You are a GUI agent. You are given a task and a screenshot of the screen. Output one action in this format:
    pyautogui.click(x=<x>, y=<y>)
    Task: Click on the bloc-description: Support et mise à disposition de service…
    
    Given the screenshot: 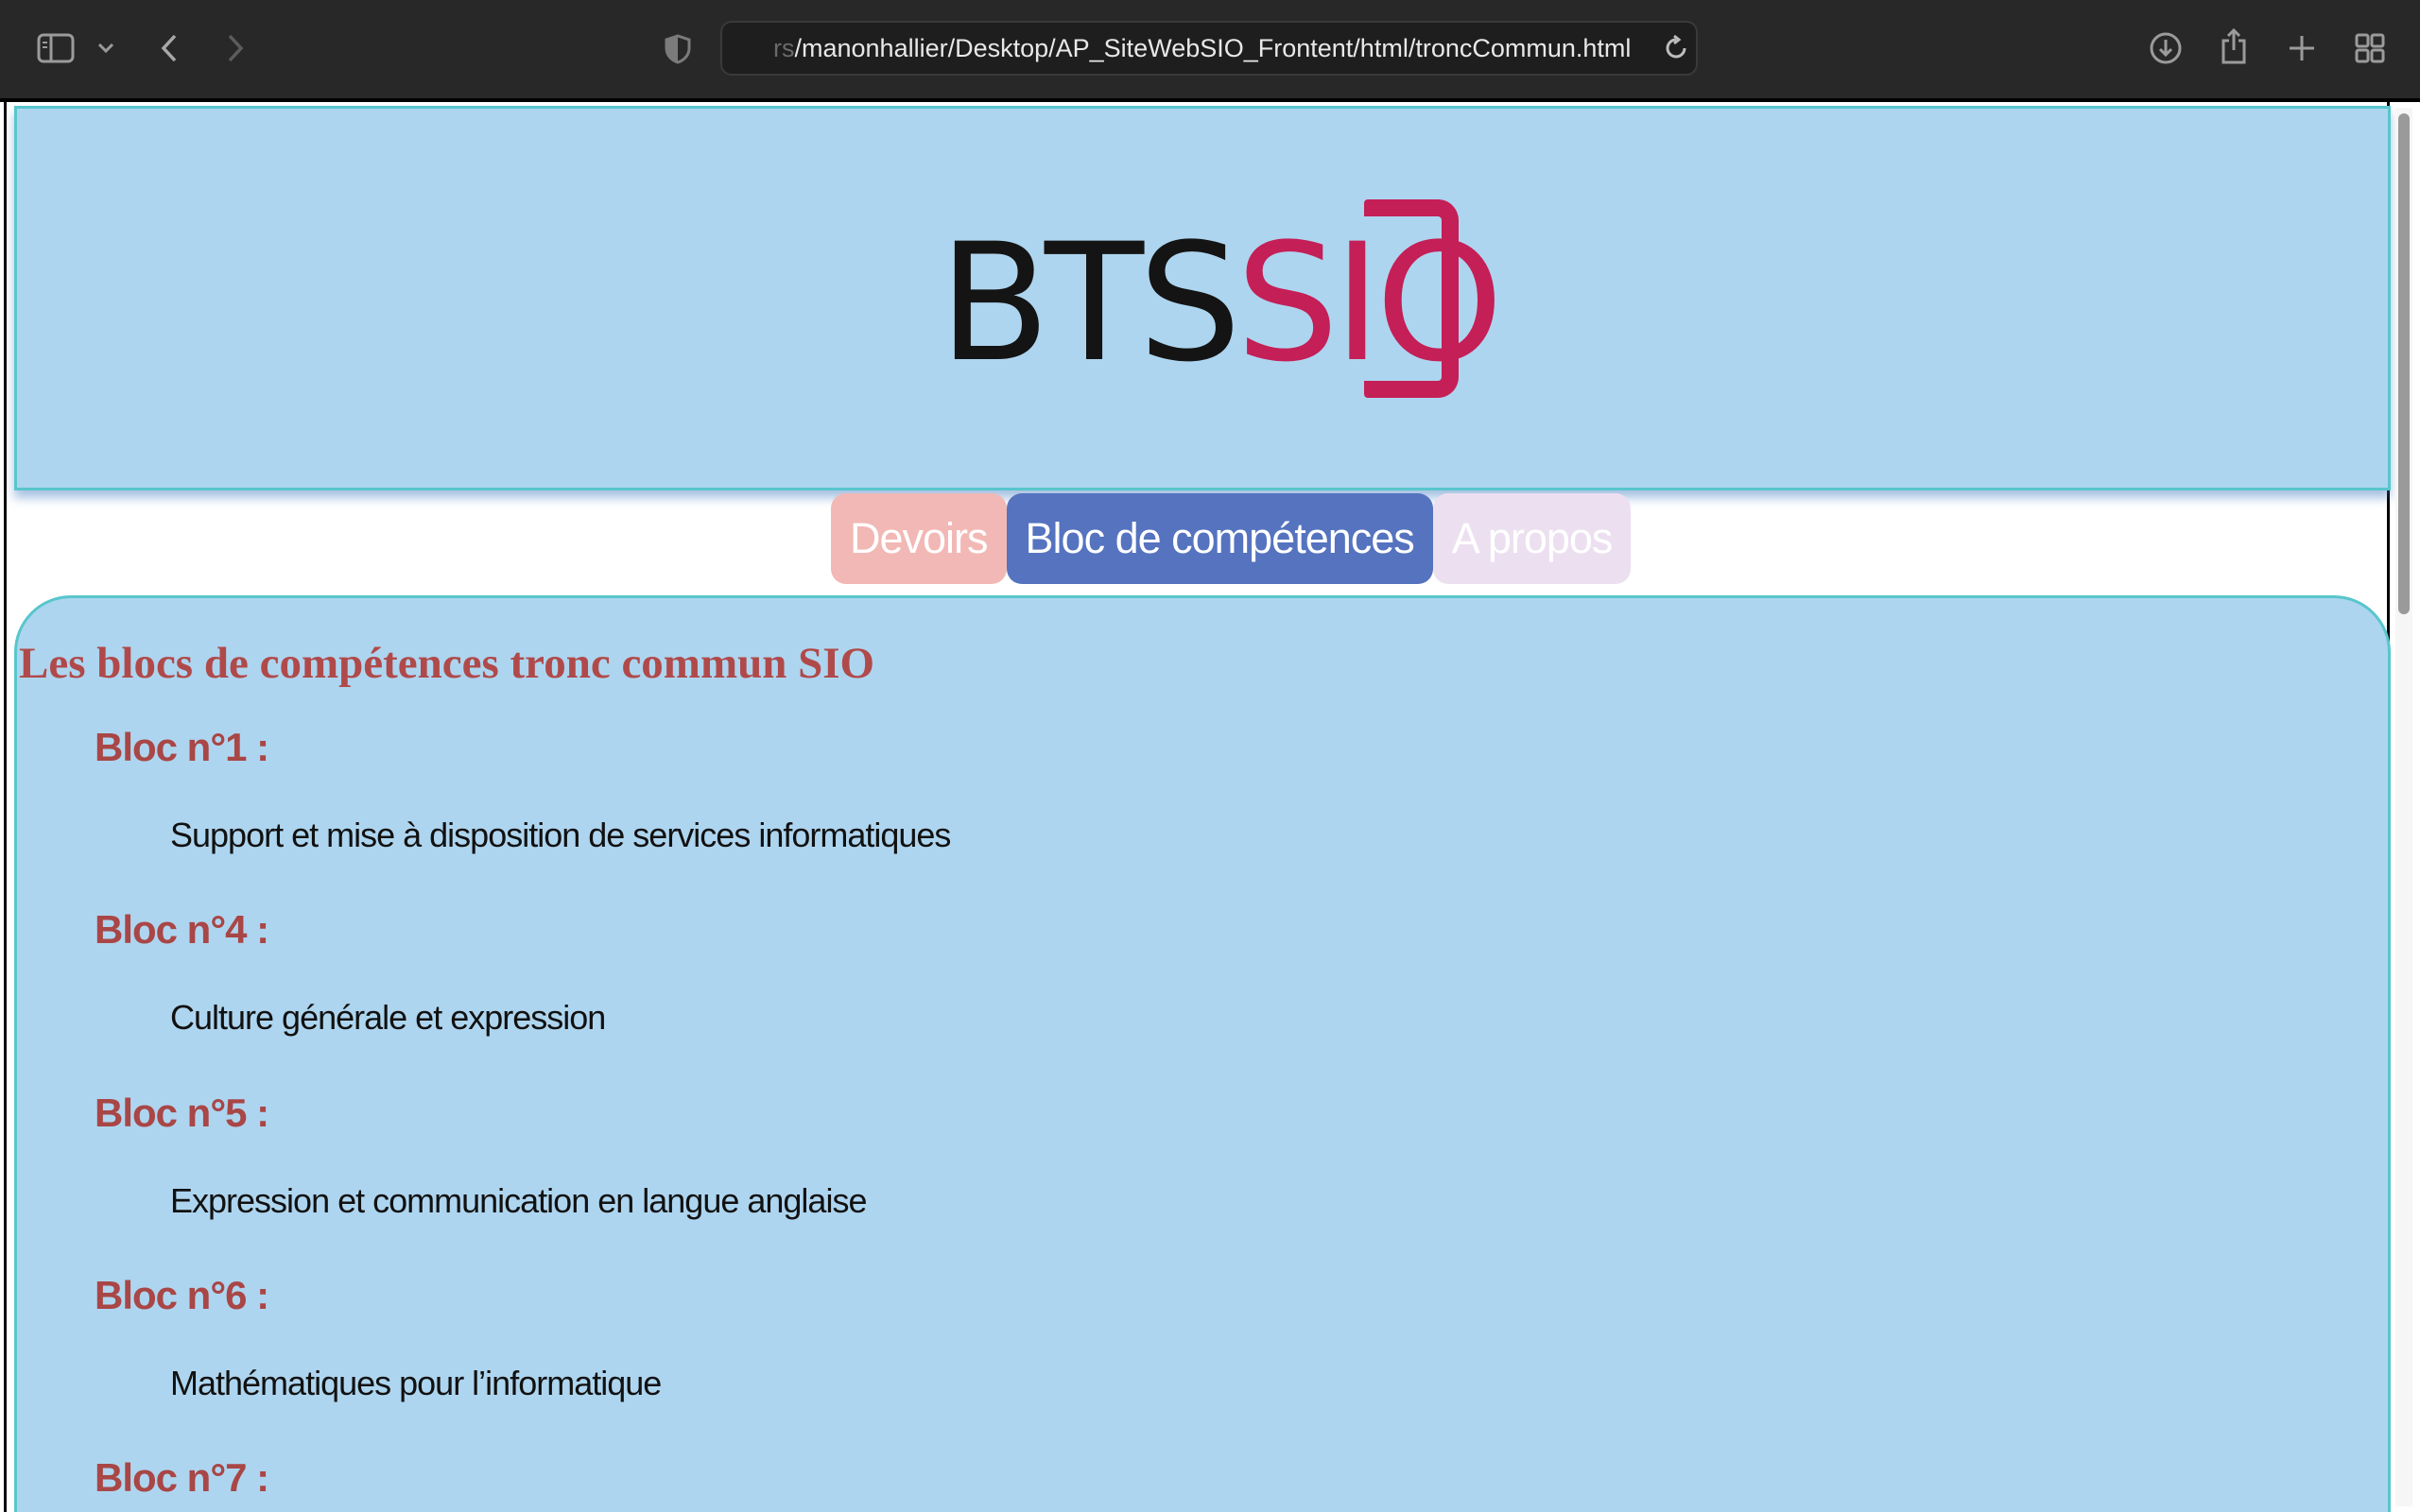 What is the action you would take?
    pyautogui.click(x=560, y=835)
    